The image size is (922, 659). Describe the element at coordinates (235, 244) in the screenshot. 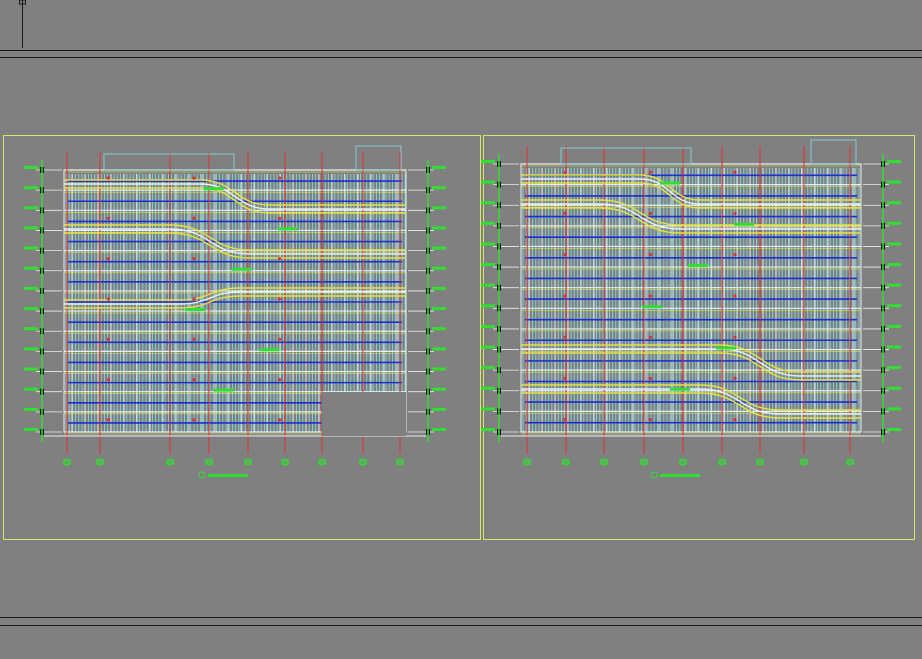

I see `ramp-curves` at that location.